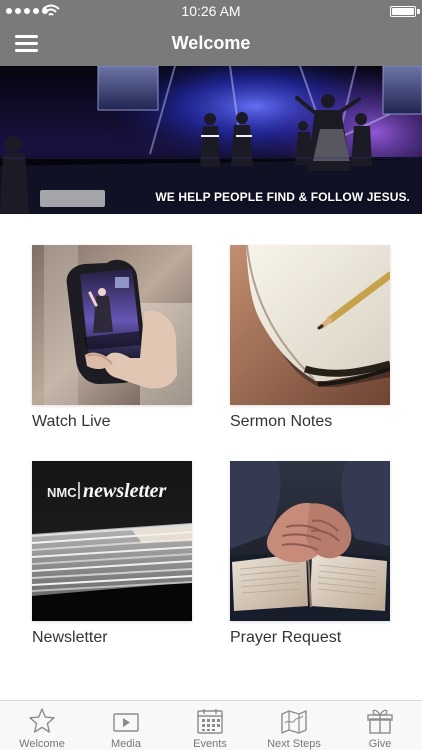 Image resolution: width=422 pixels, height=750 pixels. Describe the element at coordinates (310, 541) in the screenshot. I see `prayer-request-image` at that location.